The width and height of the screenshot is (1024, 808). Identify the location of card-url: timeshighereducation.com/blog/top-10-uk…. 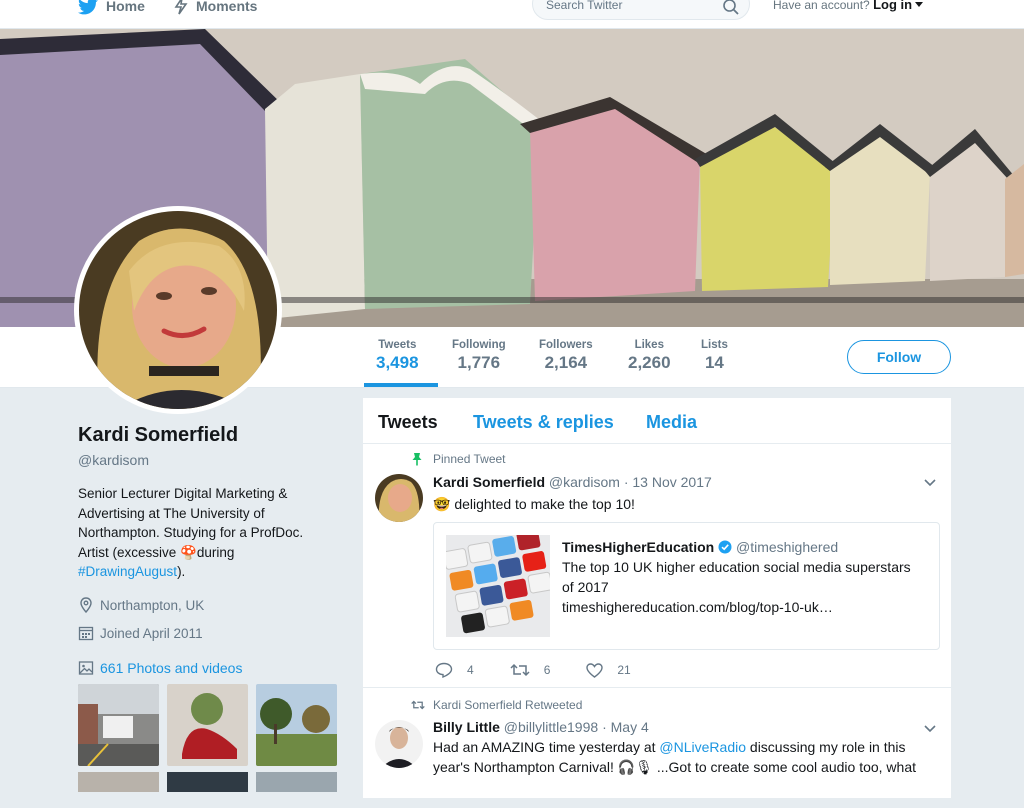
(697, 607).